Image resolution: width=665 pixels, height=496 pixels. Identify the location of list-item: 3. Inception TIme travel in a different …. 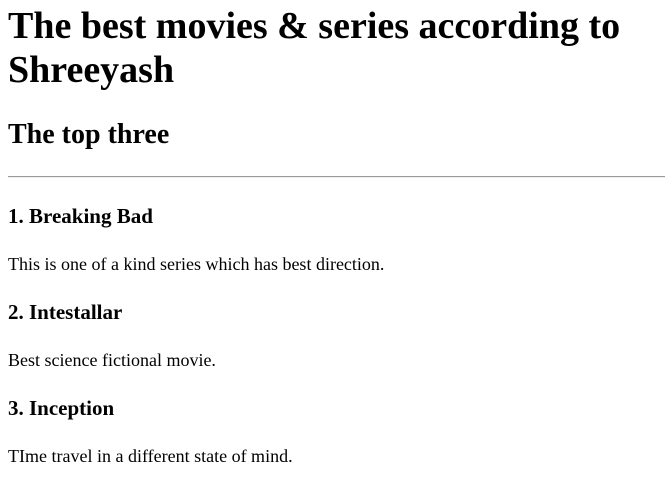
(336, 431).